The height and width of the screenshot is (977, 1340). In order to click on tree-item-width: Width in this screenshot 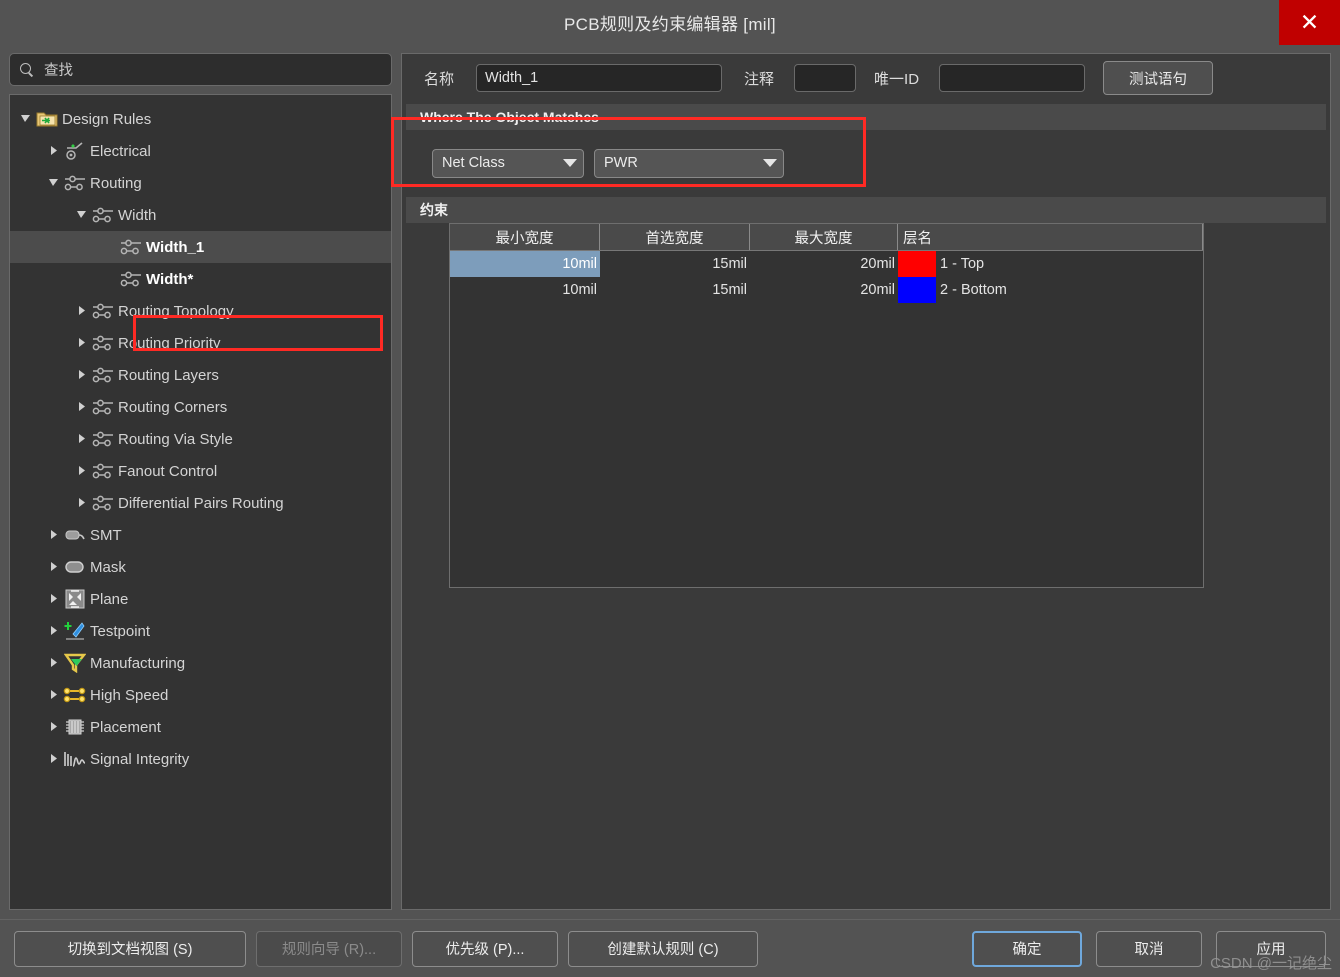, I will do `click(200, 215)`.